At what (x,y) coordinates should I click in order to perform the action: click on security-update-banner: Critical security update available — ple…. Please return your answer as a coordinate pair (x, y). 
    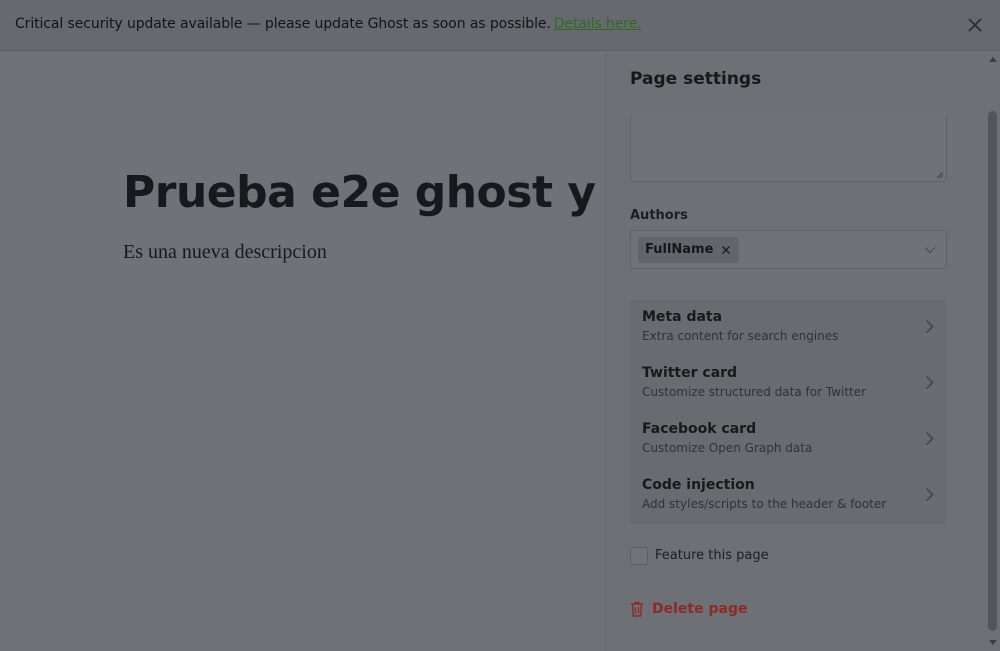
    Looking at the image, I should click on (500, 25).